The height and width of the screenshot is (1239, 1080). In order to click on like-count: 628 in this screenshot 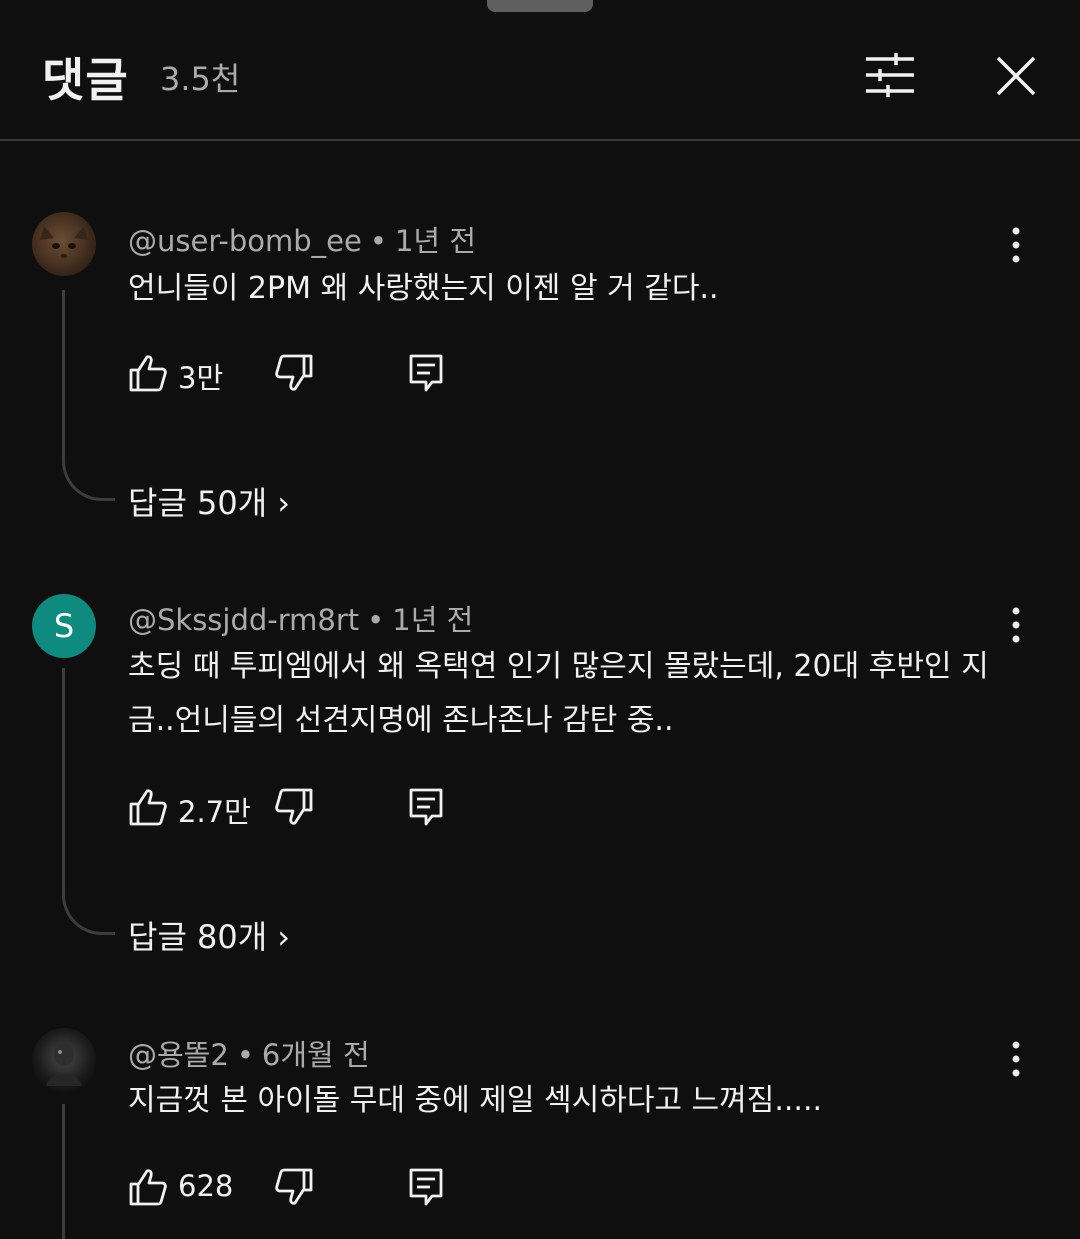, I will do `click(206, 1186)`.